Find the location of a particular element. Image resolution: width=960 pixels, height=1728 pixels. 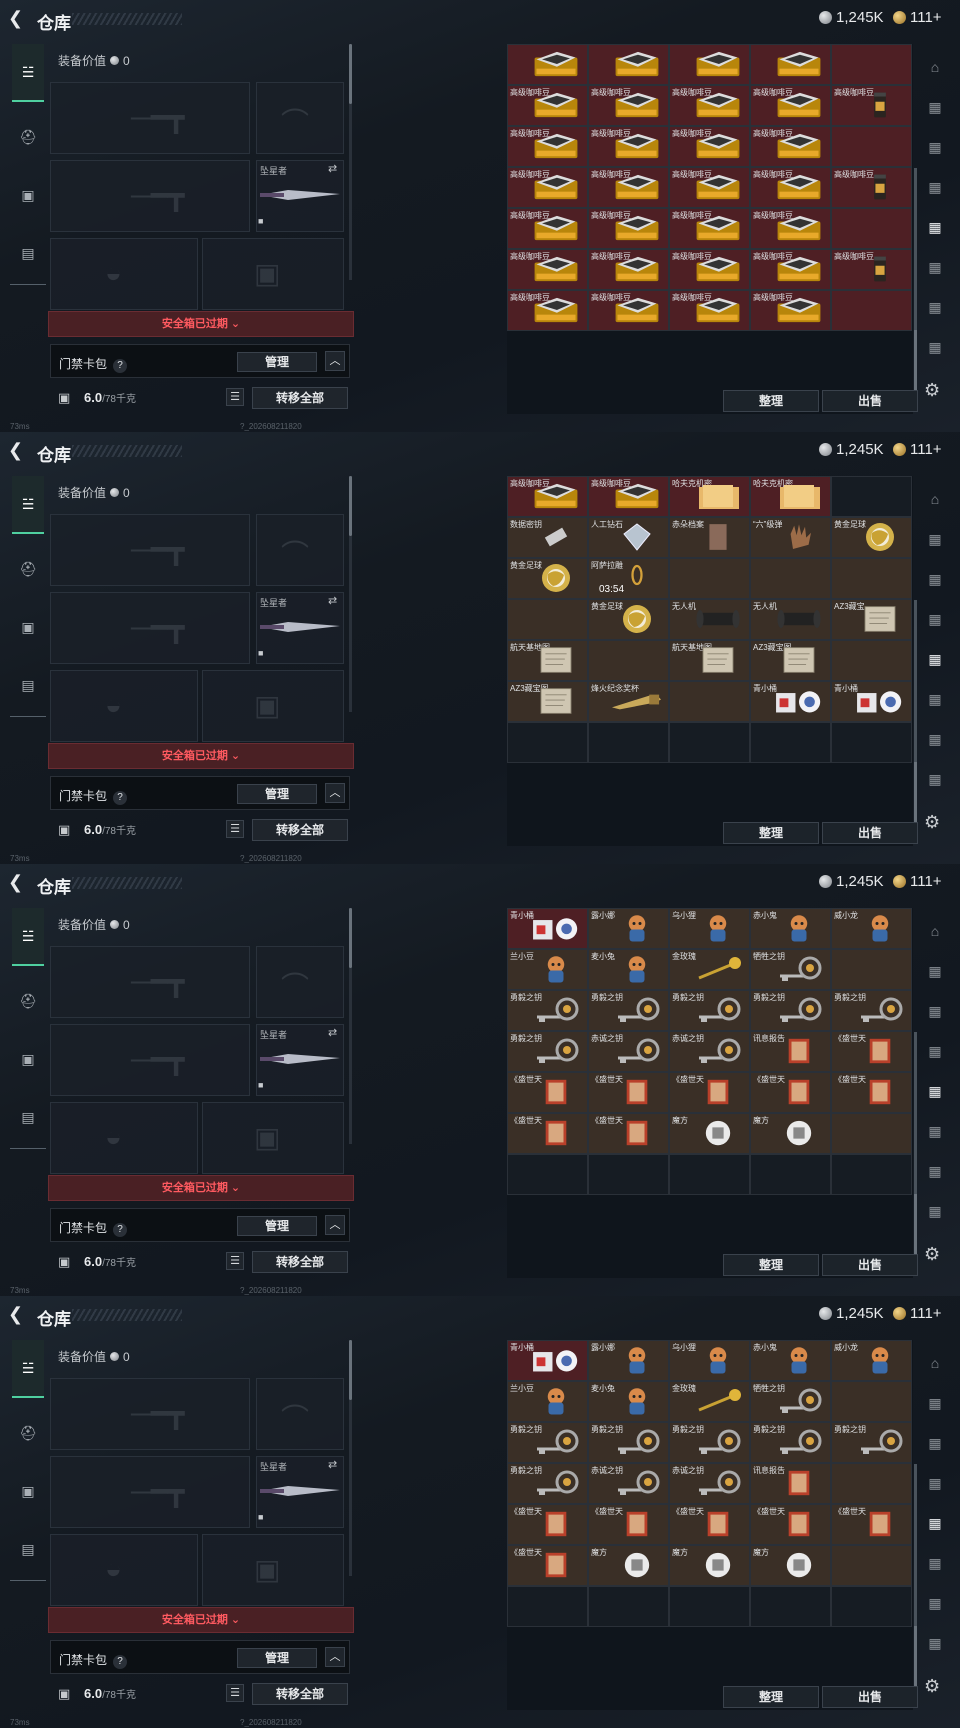

swap-icon: ⇄ is located at coordinates (332, 1464).